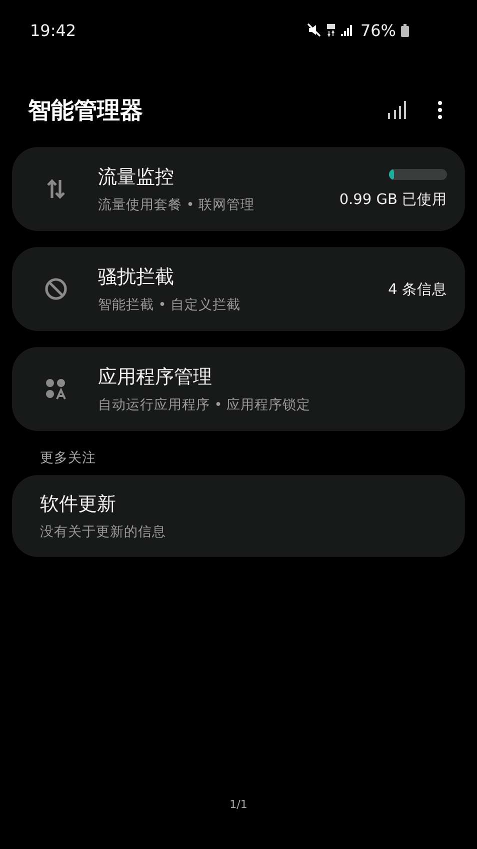 The width and height of the screenshot is (477, 849). I want to click on apps-icon, so click(56, 389).